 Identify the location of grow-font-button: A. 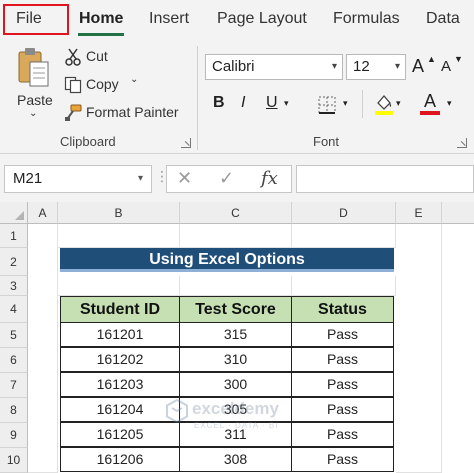
(418, 66).